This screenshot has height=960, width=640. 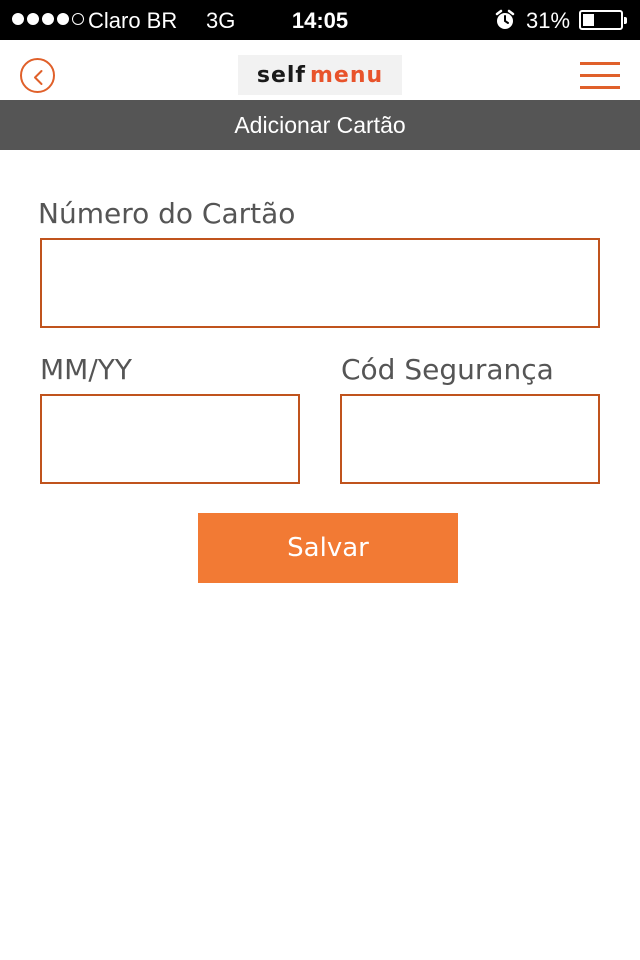 I want to click on nav-bar: self menu, so click(x=320, y=70).